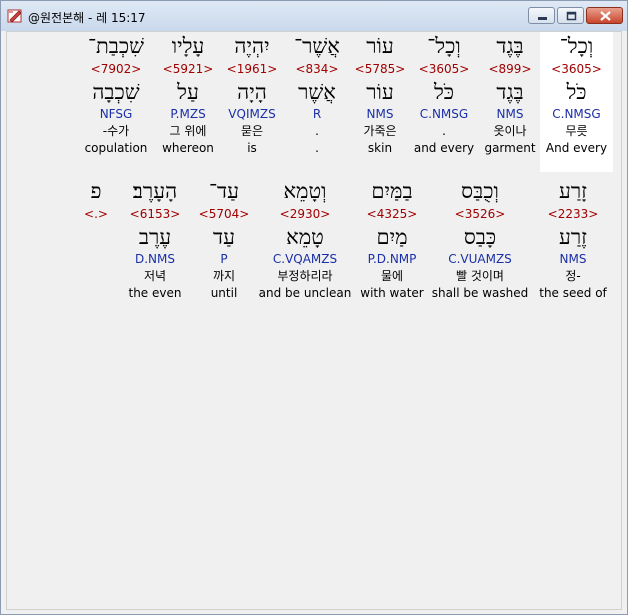 This screenshot has width=628, height=615. I want to click on strong-number: <834>, so click(317, 69).